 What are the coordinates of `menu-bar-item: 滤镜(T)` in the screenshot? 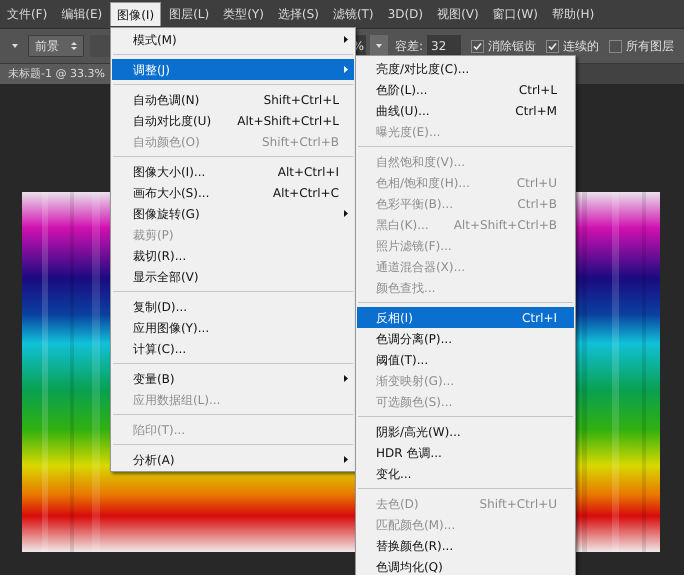 It's located at (353, 14).